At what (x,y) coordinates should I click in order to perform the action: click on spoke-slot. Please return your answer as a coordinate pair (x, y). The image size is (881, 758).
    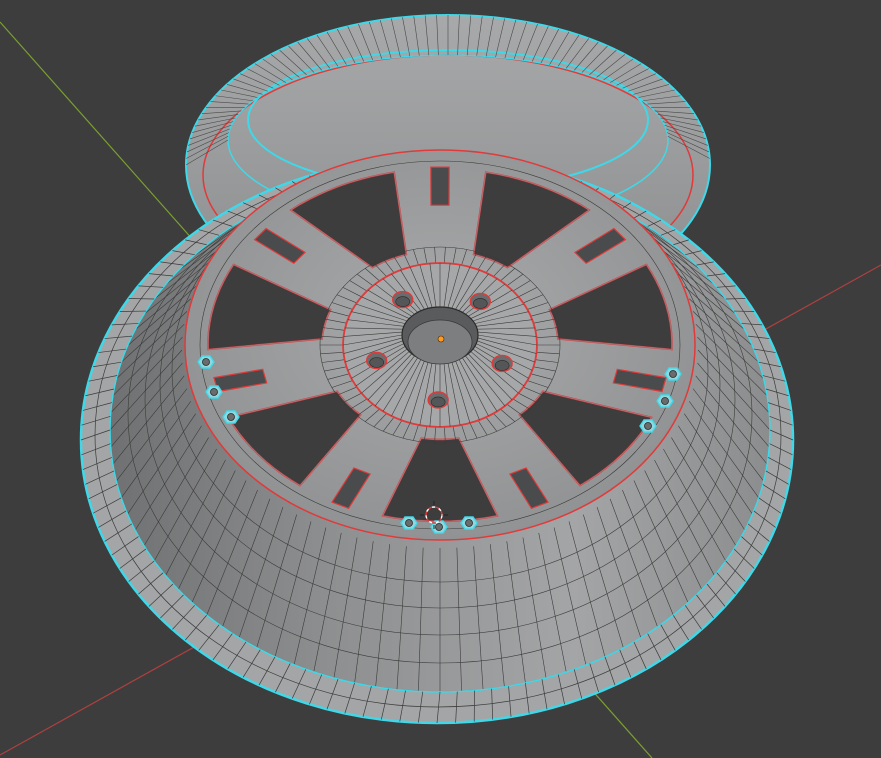
    Looking at the image, I should click on (440, 186).